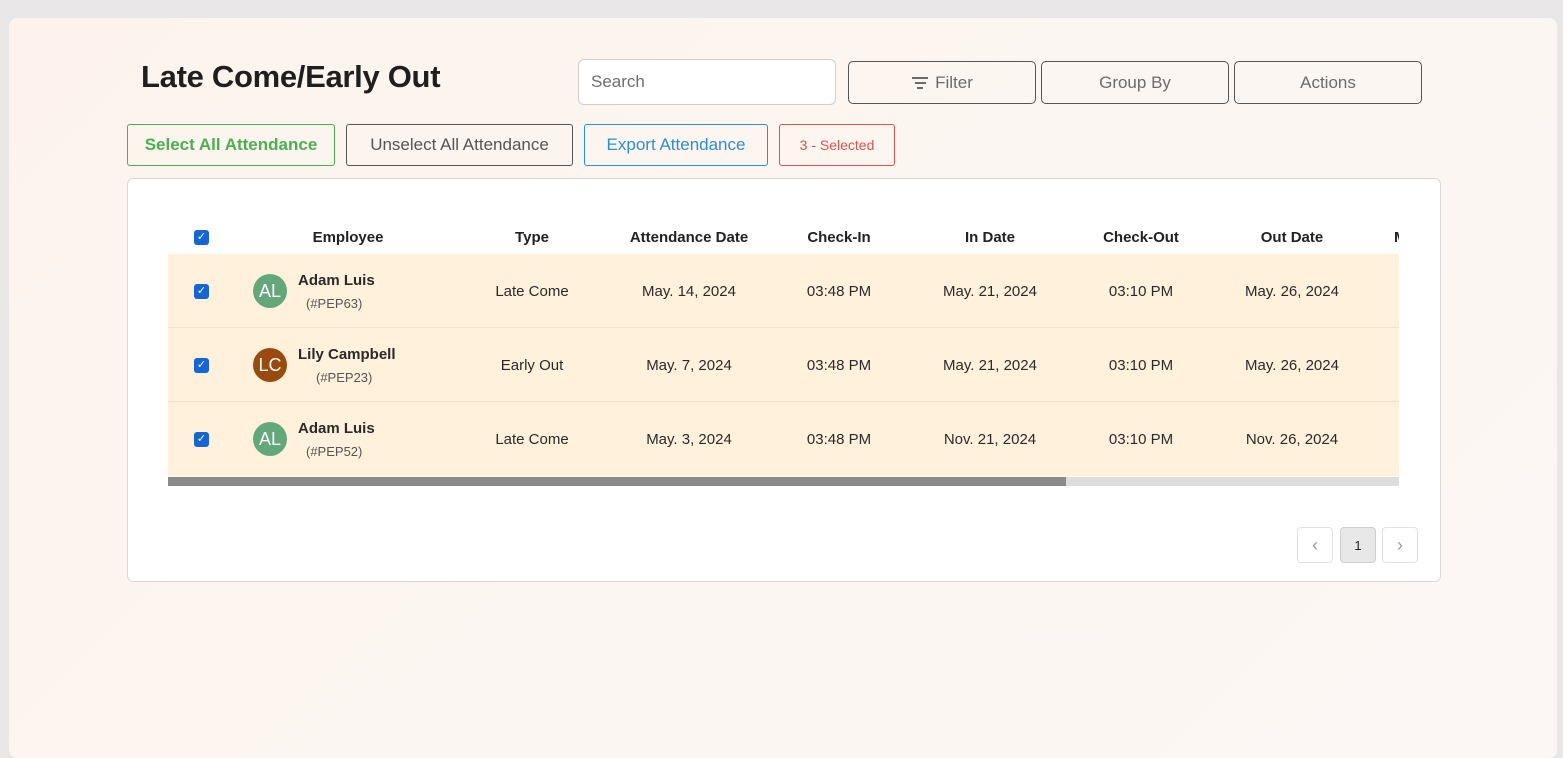 The image size is (1563, 758). What do you see at coordinates (270, 365) in the screenshot?
I see `avatar: LC` at bounding box center [270, 365].